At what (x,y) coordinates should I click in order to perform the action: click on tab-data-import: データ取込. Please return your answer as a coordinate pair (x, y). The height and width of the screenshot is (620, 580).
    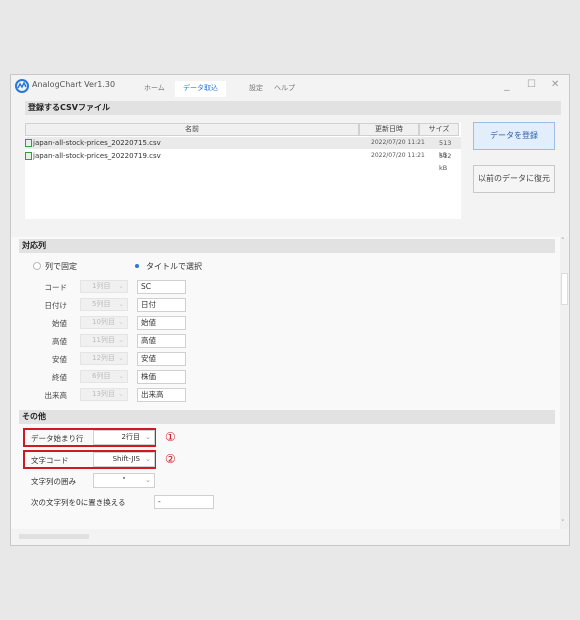
    Looking at the image, I should click on (200, 89).